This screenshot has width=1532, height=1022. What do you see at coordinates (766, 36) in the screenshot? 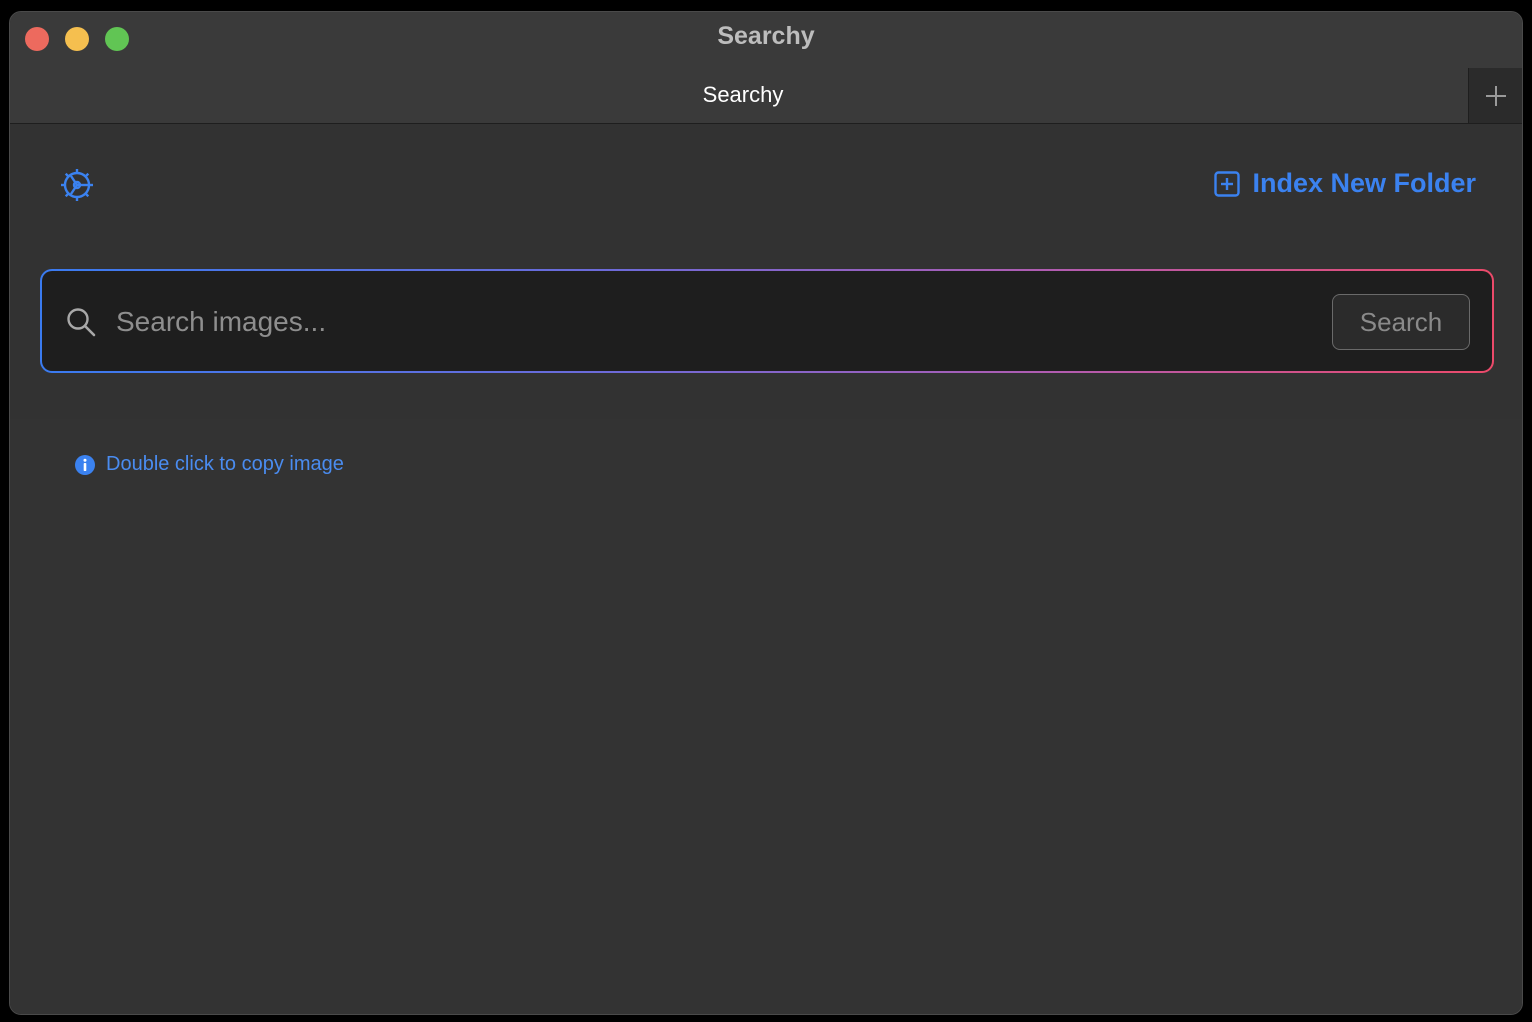
I see `window-title: Searchy` at bounding box center [766, 36].